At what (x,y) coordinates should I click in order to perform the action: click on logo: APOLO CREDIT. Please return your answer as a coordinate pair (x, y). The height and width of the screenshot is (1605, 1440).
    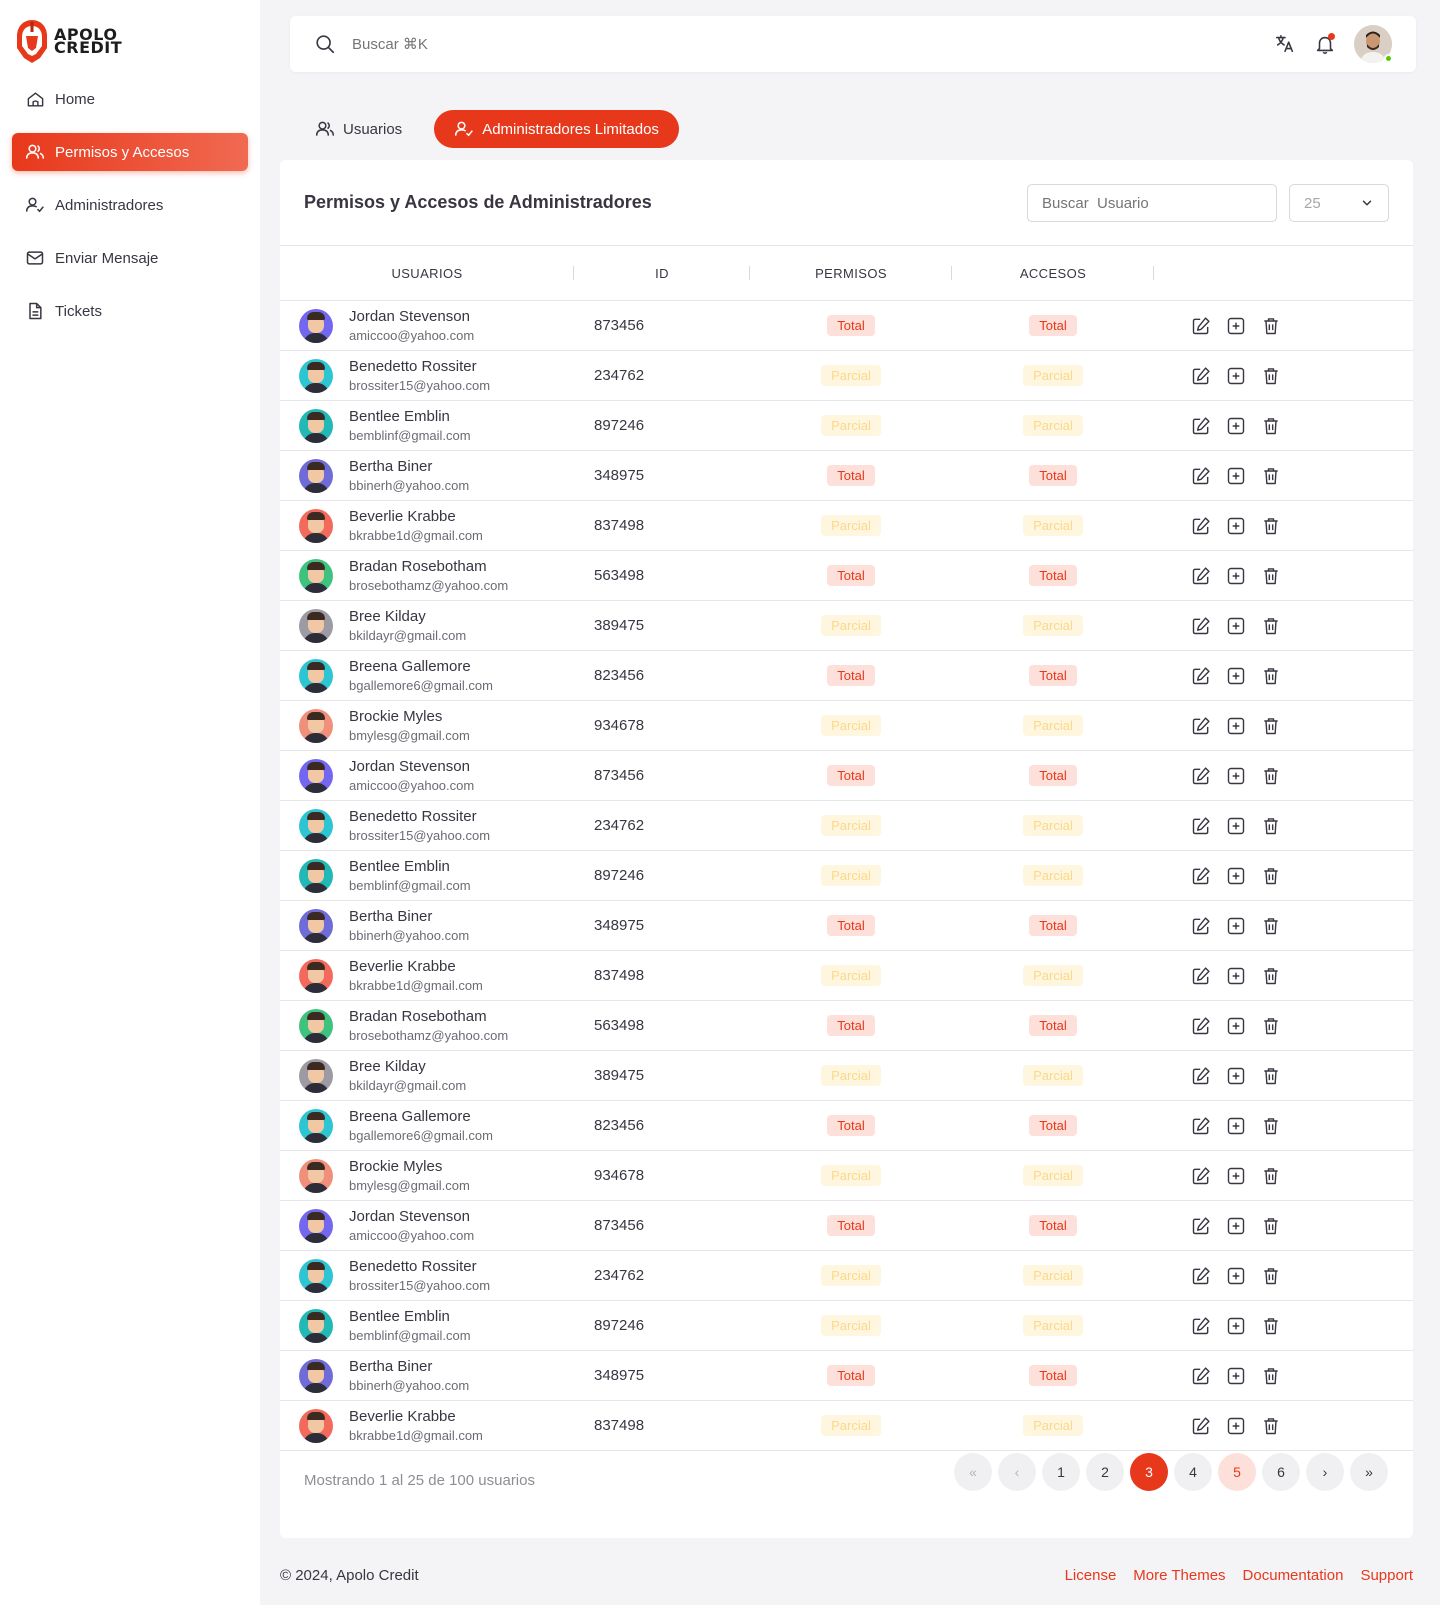
    Looking at the image, I should click on (68, 41).